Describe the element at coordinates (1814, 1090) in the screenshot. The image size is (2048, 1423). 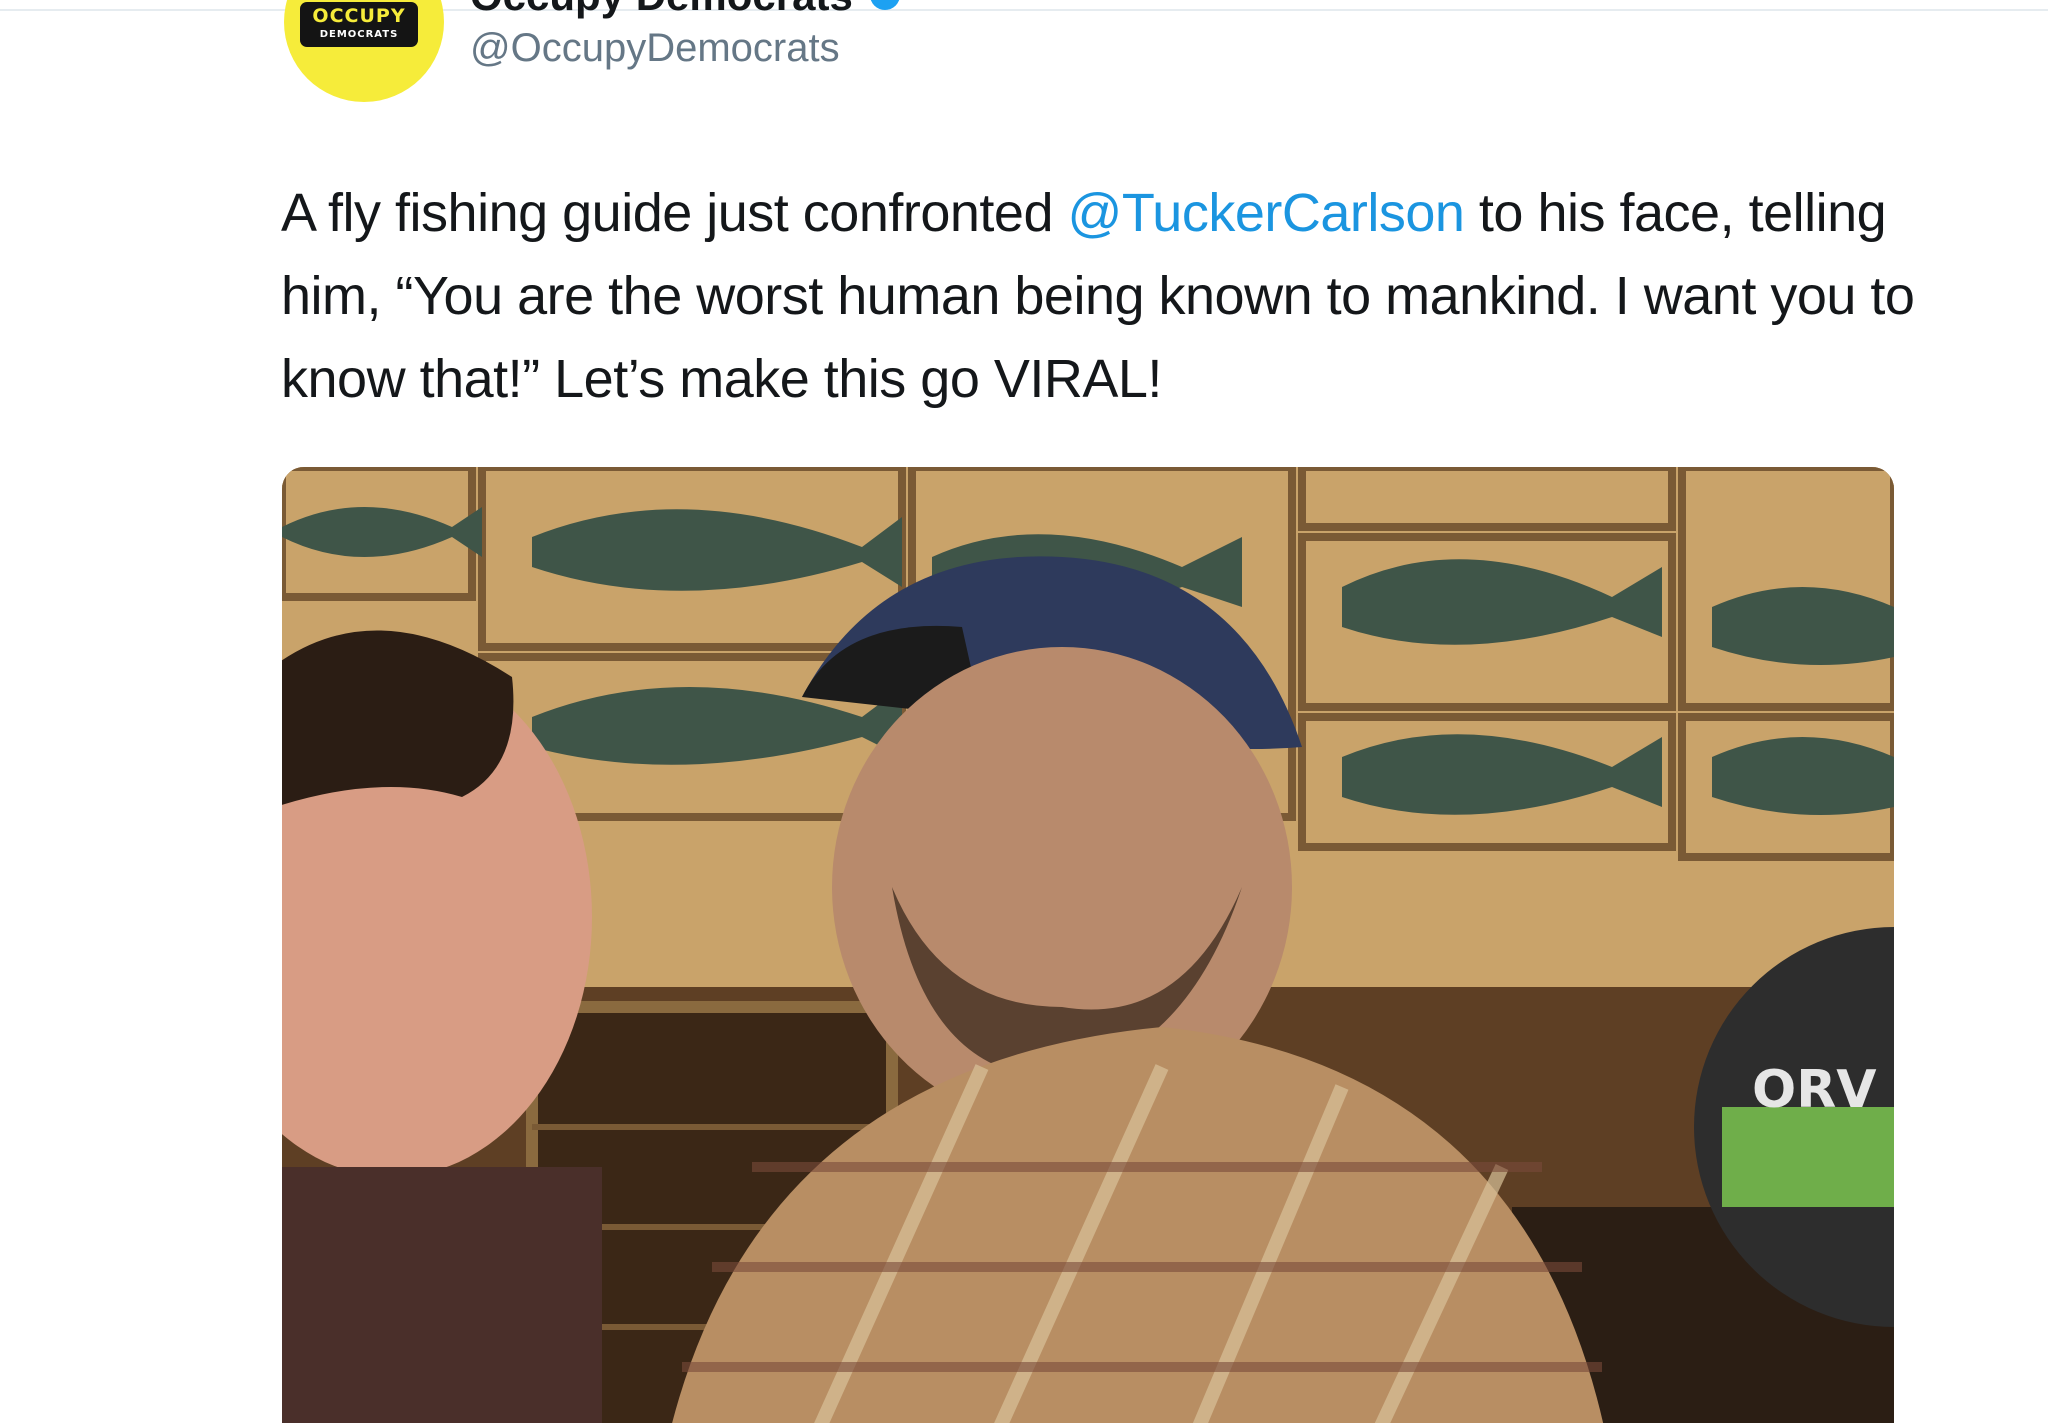
I see `sign-text: ORV` at that location.